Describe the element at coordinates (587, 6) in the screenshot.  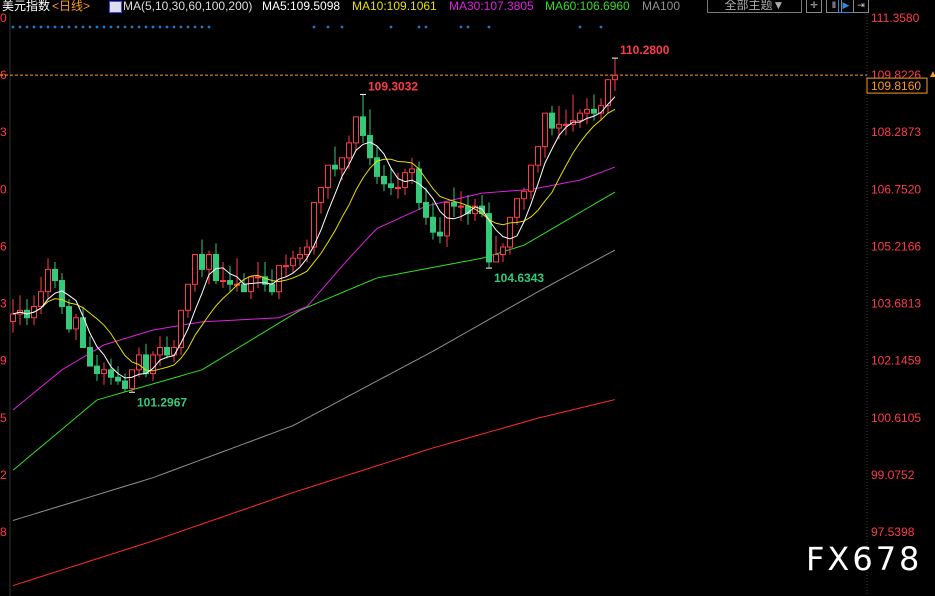
I see `ma60-value: MA60:106.6960` at that location.